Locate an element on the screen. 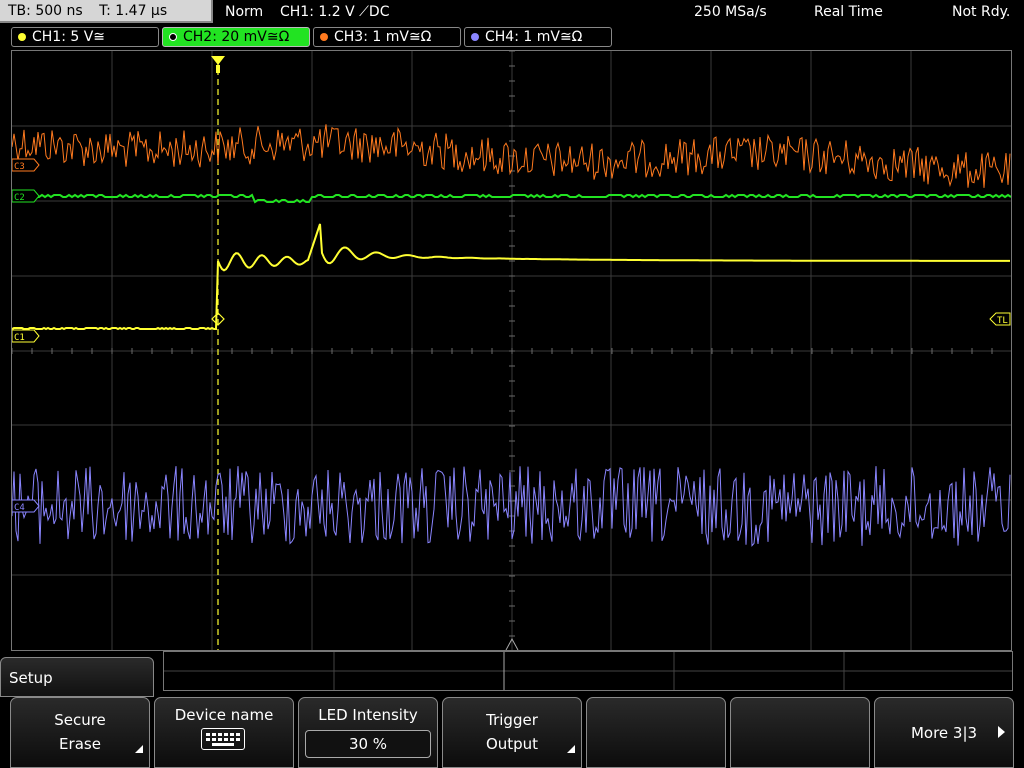  timebase-box: TB: 500 ns T: 1.47 µs is located at coordinates (106, 11).